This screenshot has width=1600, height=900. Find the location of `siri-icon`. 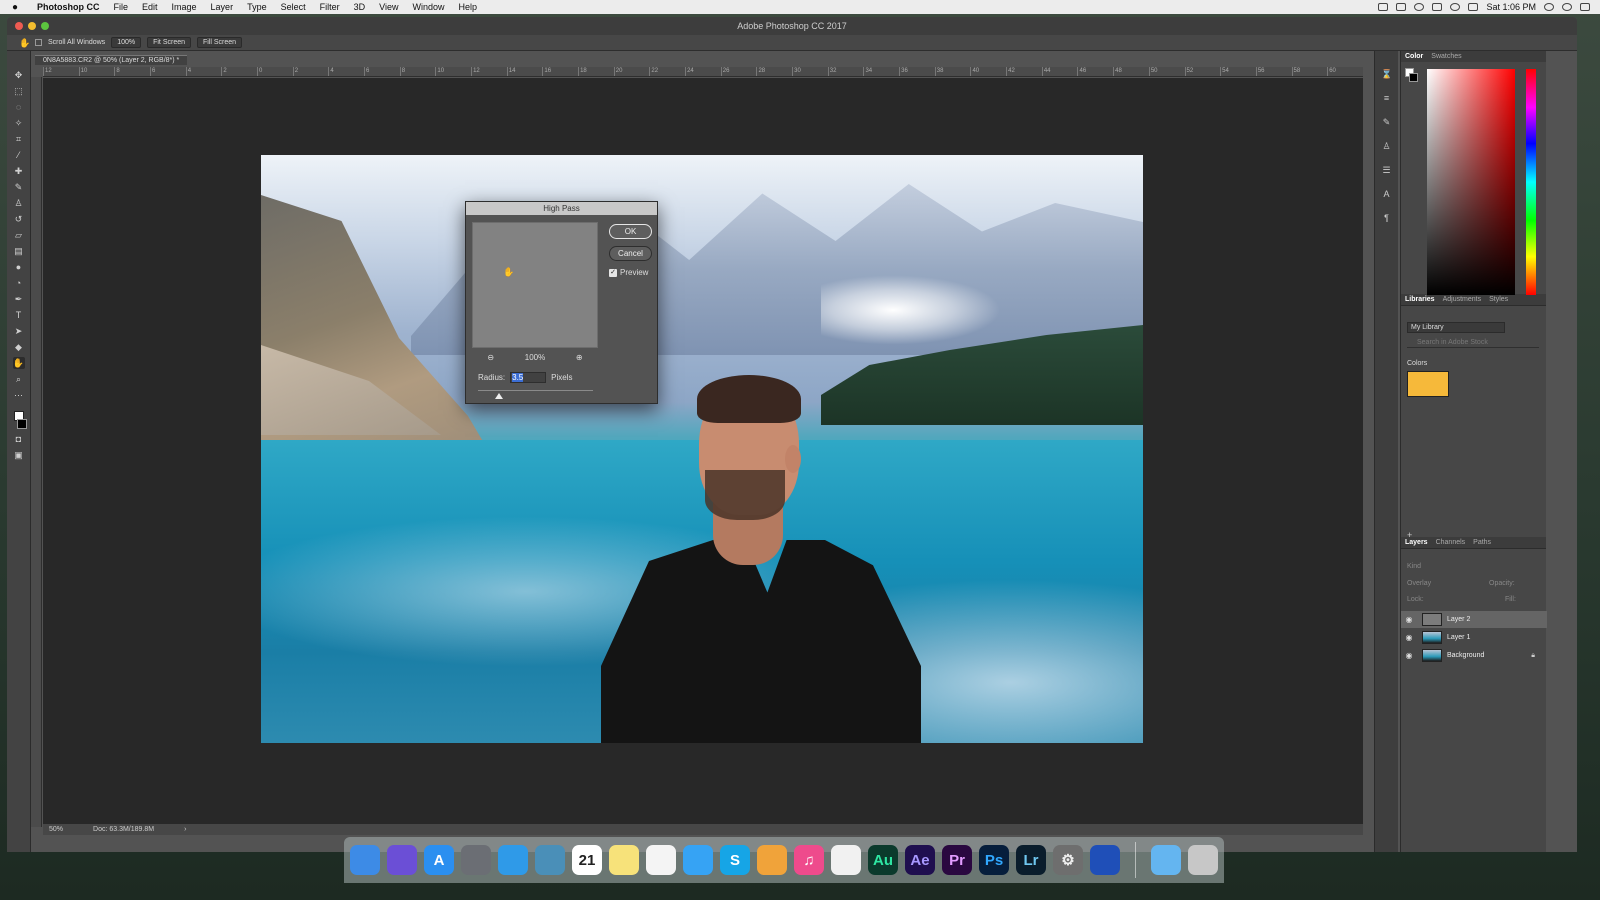

siri-icon is located at coordinates (402, 860).